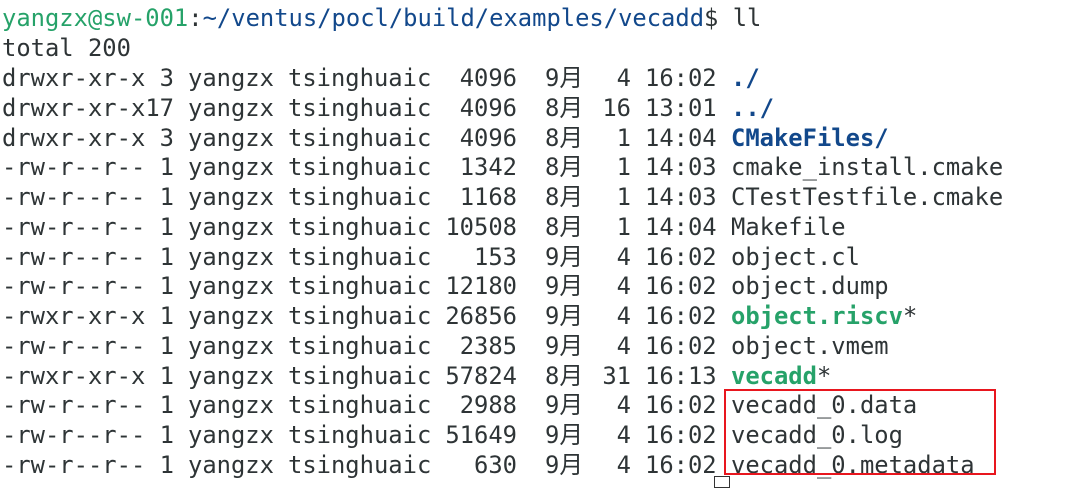 This screenshot has width=1068, height=488. What do you see at coordinates (867, 167) in the screenshot?
I see `file-name: cmake_install.cmake` at bounding box center [867, 167].